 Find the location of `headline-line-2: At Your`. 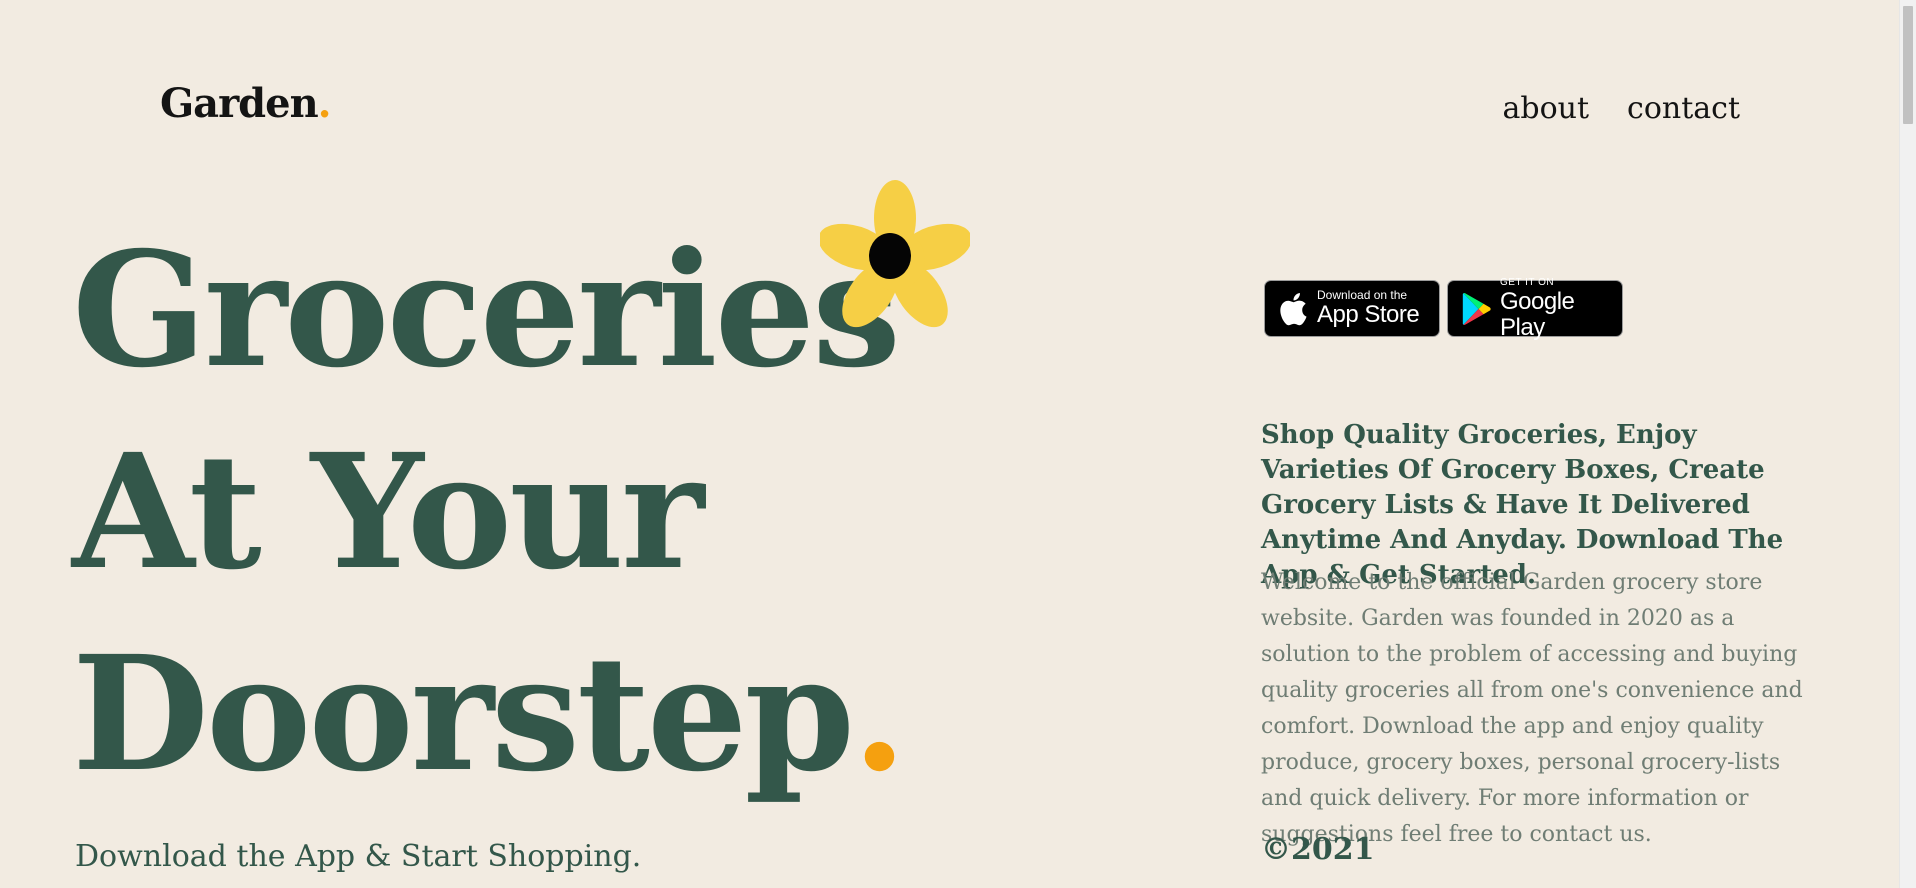

headline-line-2: At Your is located at coordinates (388, 512).